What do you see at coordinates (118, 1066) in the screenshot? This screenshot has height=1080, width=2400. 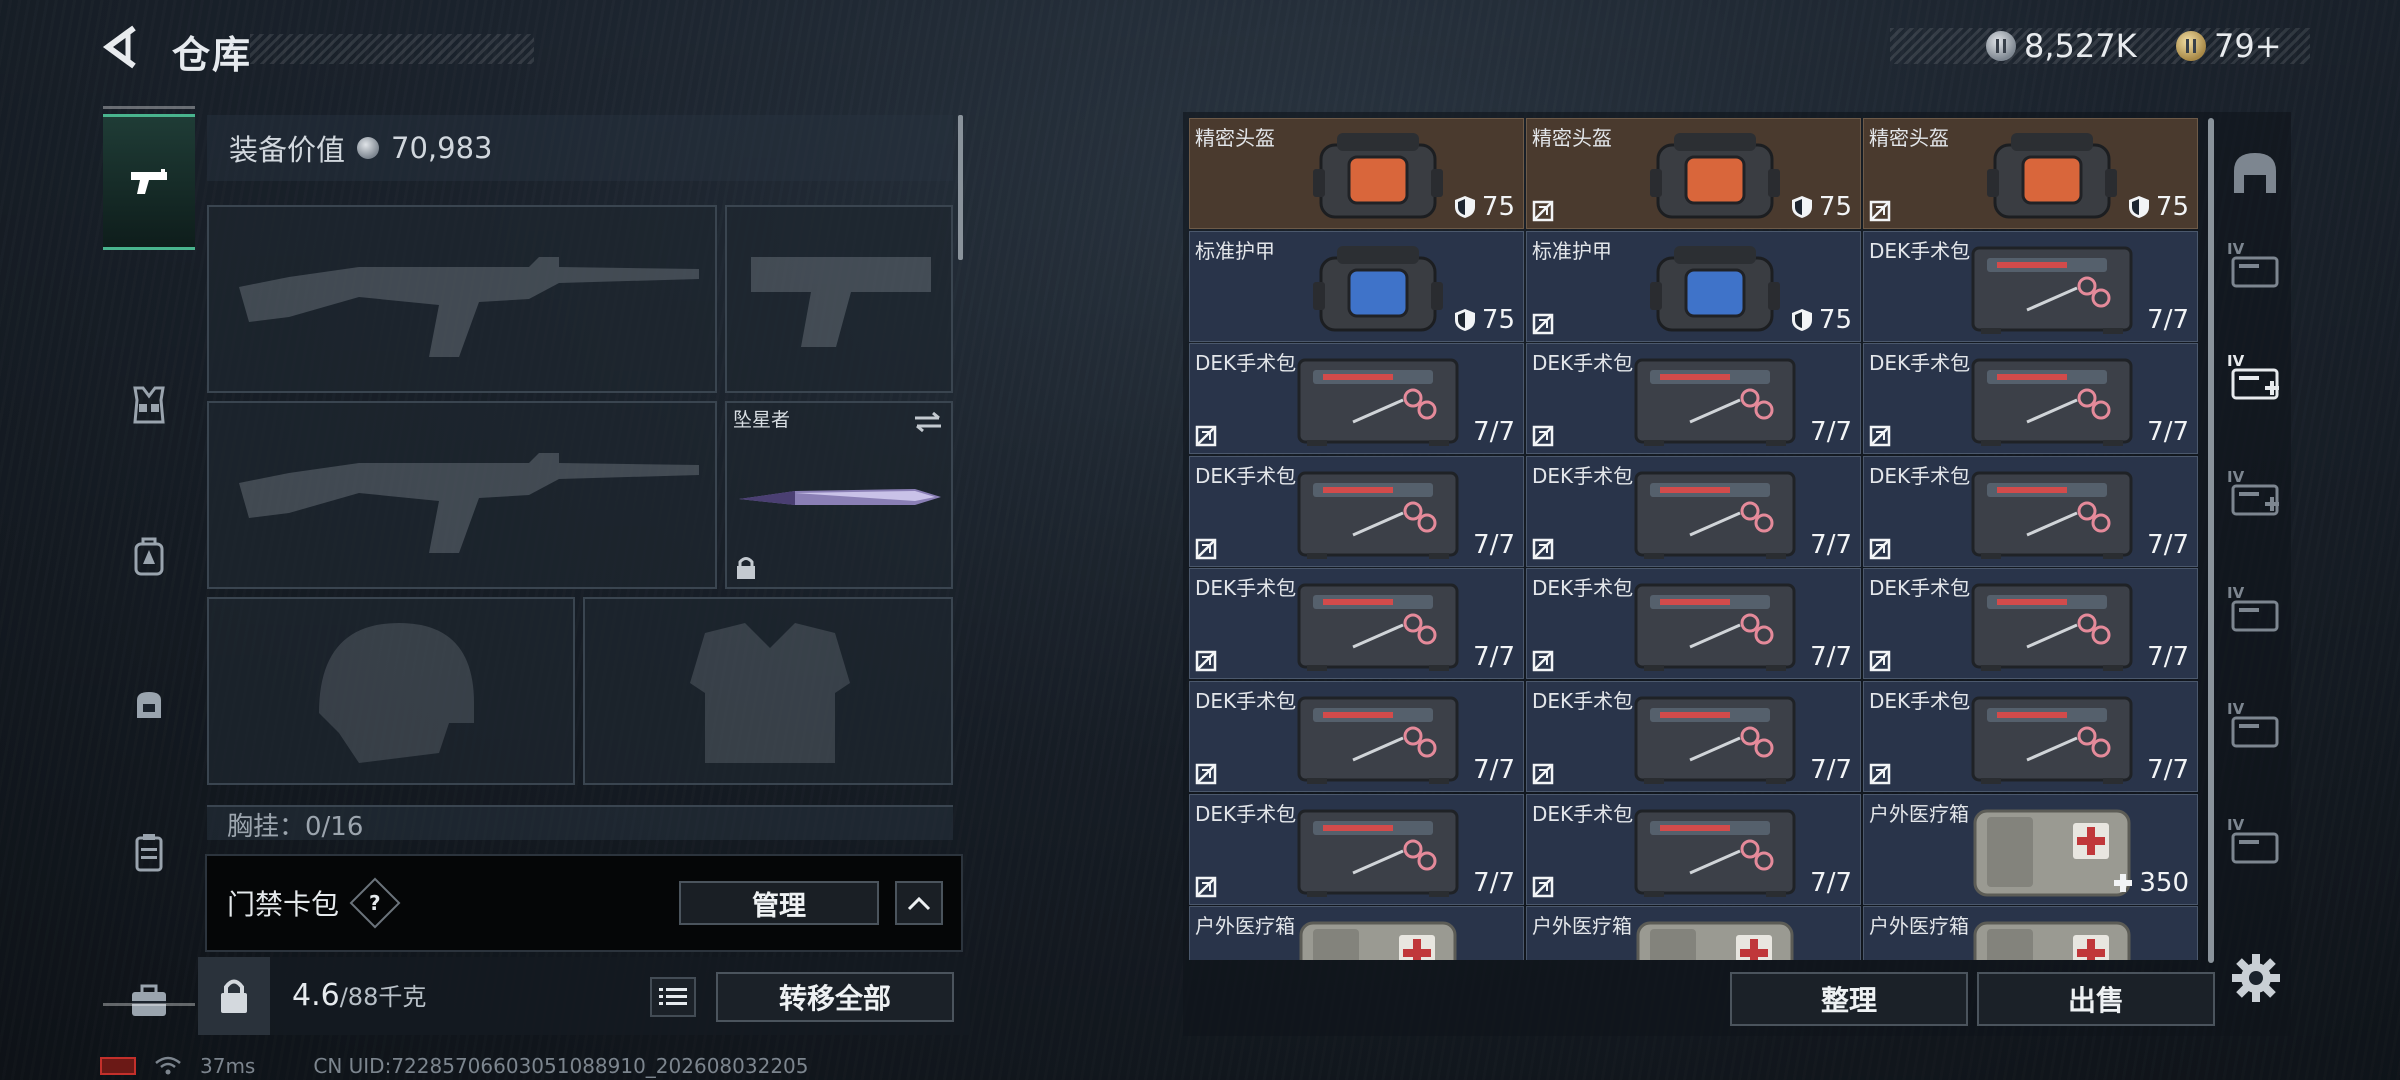 I see `battery-icon` at bounding box center [118, 1066].